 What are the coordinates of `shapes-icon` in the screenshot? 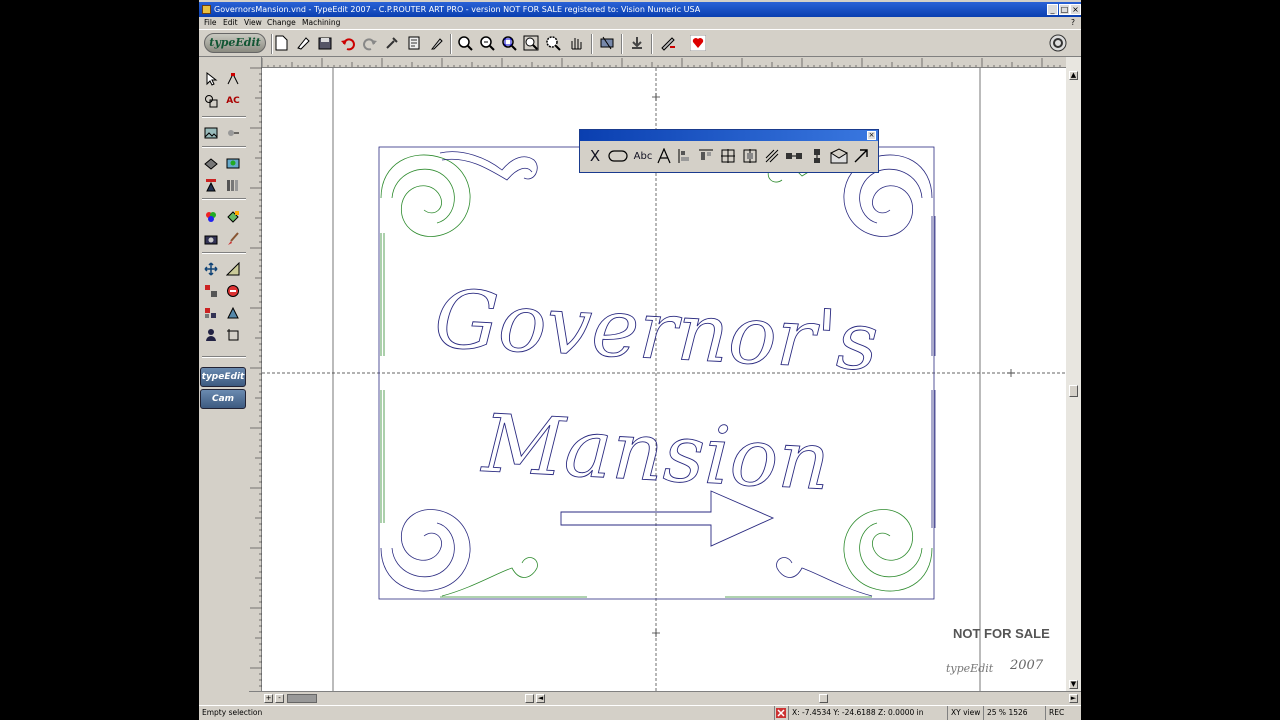 It's located at (211, 101).